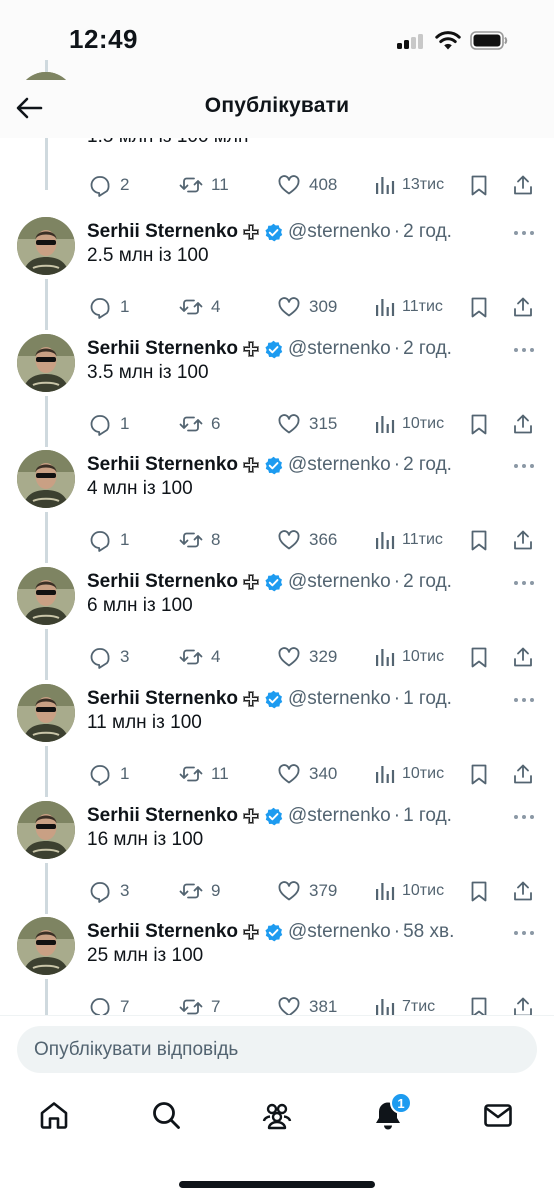 The width and height of the screenshot is (554, 1200). I want to click on tab-home, so click(56, 1117).